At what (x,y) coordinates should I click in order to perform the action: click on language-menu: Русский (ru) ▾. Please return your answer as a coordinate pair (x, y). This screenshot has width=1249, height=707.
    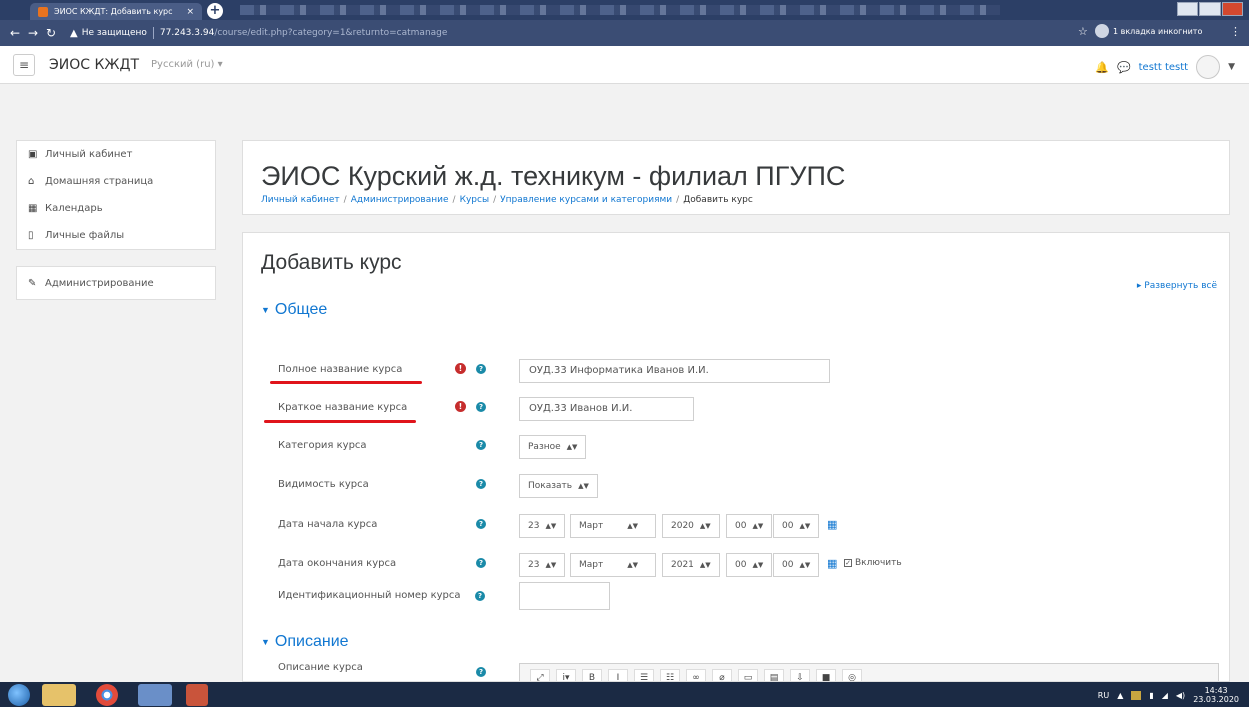
    Looking at the image, I should click on (187, 64).